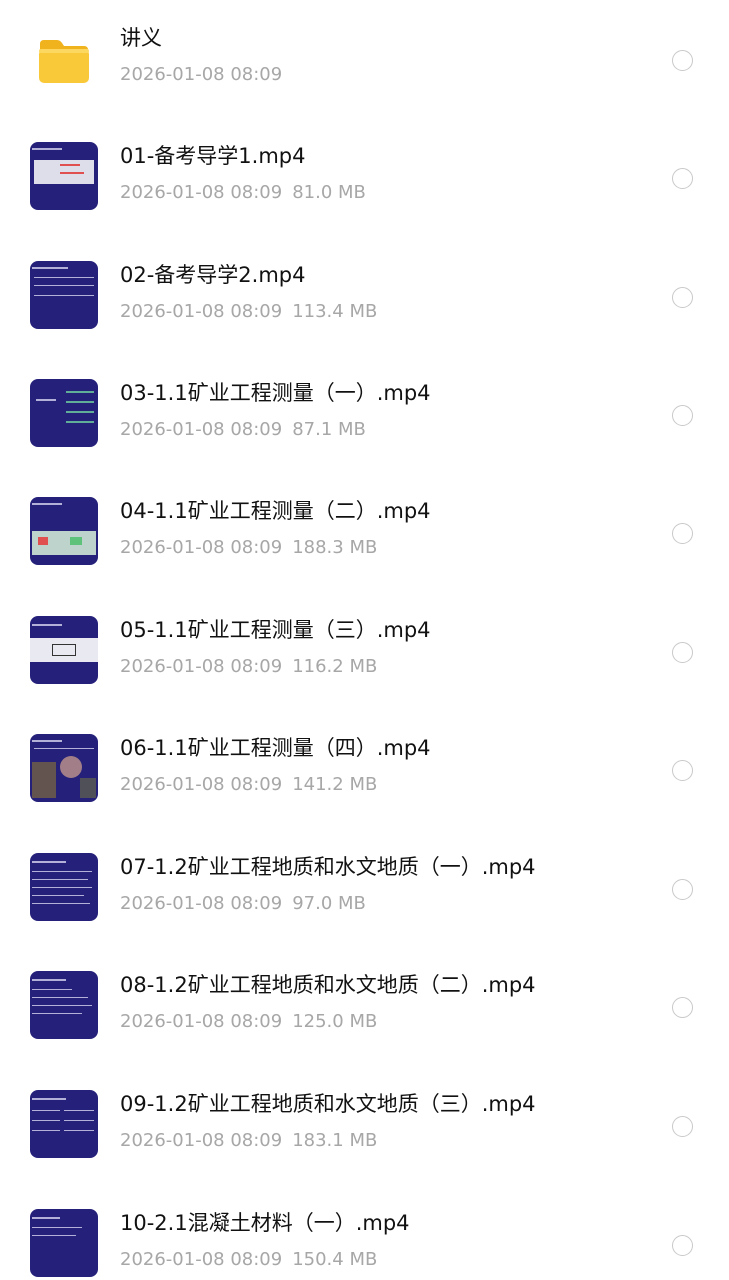 This screenshot has width=729, height=1280. I want to click on file-name: 05-1.1矿业工程测量（三）.mp4, so click(275, 630).